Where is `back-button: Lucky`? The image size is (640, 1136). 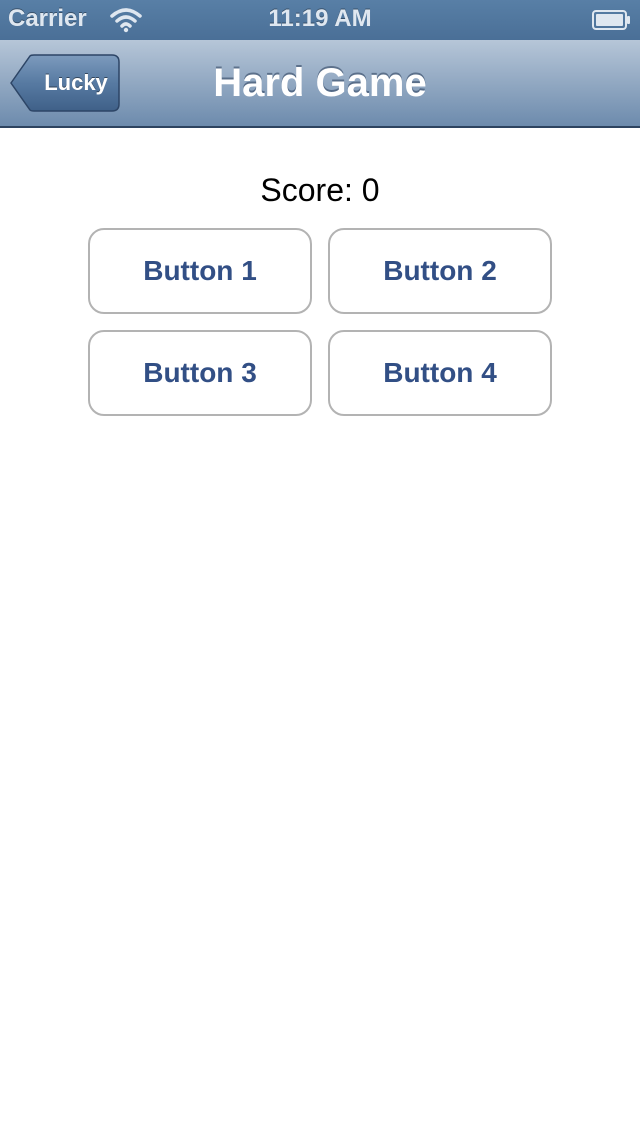 back-button: Lucky is located at coordinates (65, 83).